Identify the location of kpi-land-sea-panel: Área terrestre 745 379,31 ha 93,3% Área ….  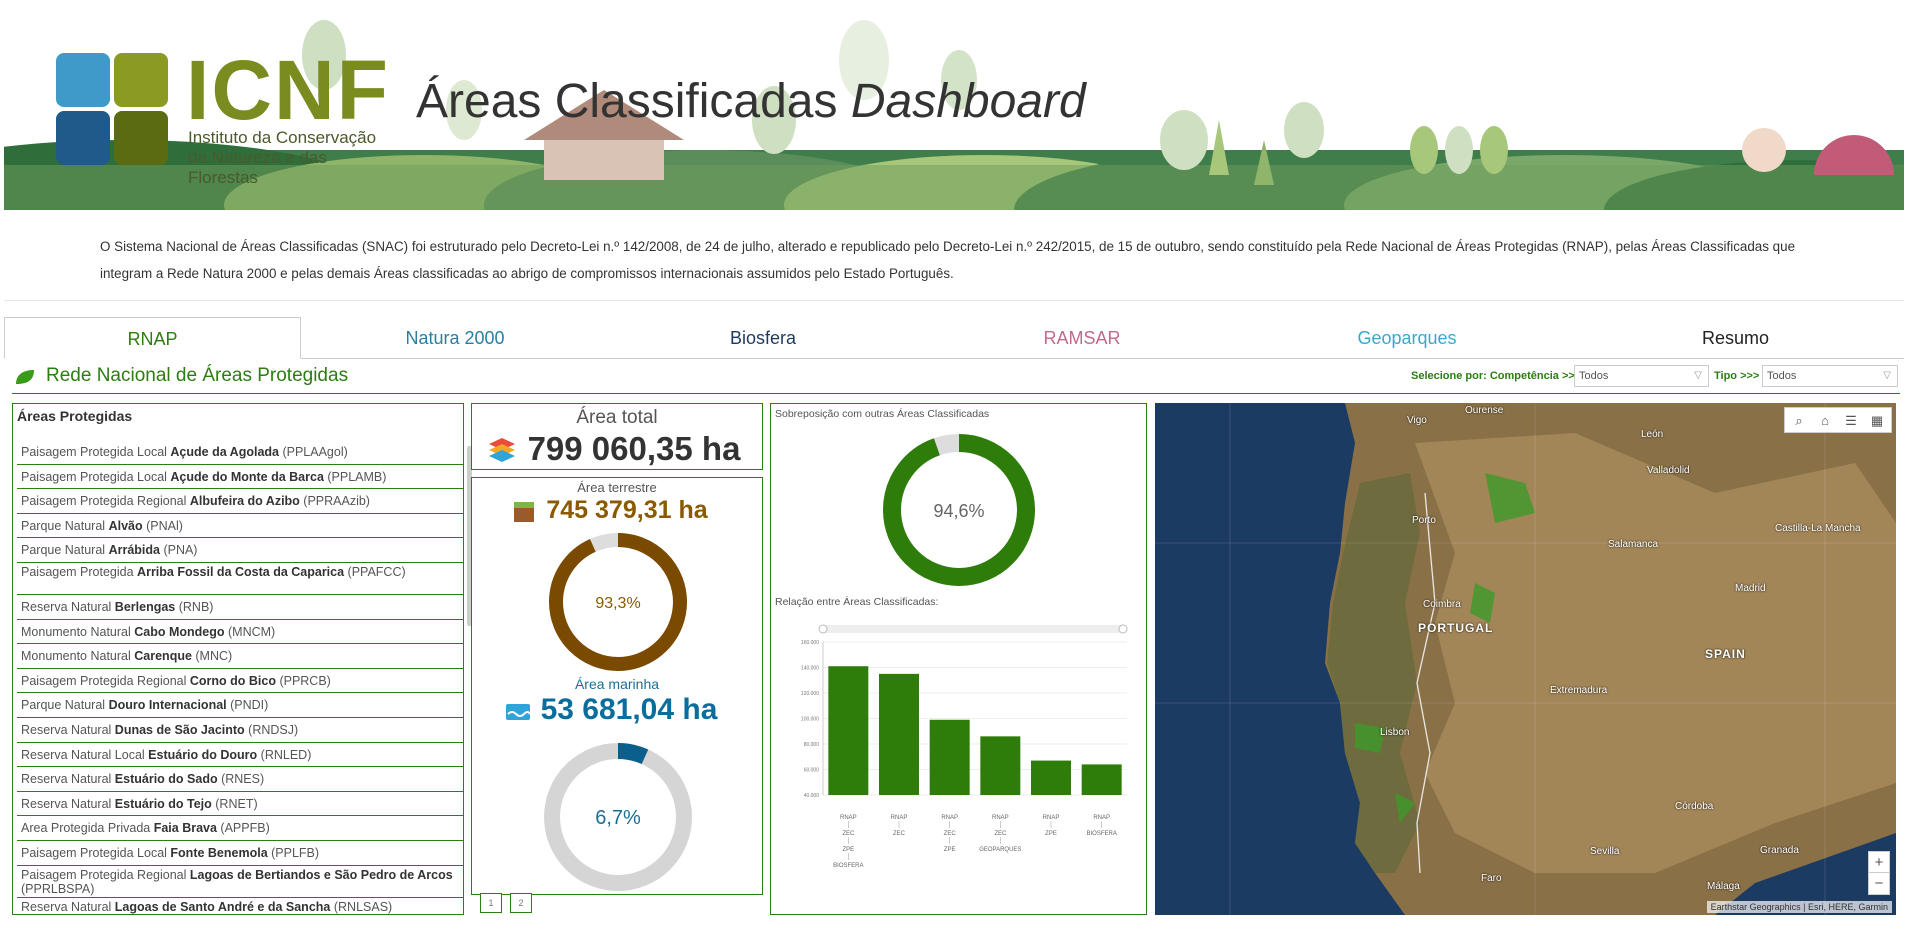
(617, 686).